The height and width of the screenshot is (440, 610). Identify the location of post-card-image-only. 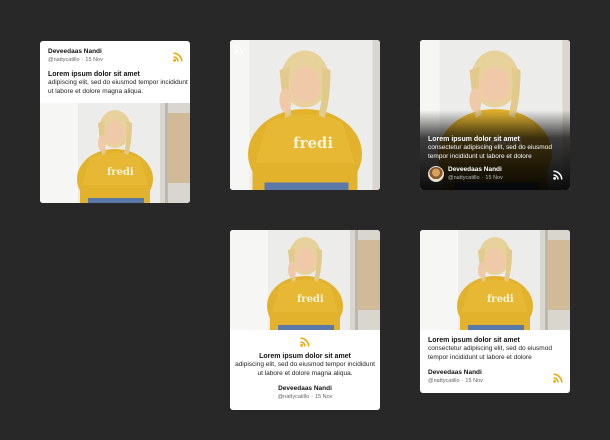
(305, 115).